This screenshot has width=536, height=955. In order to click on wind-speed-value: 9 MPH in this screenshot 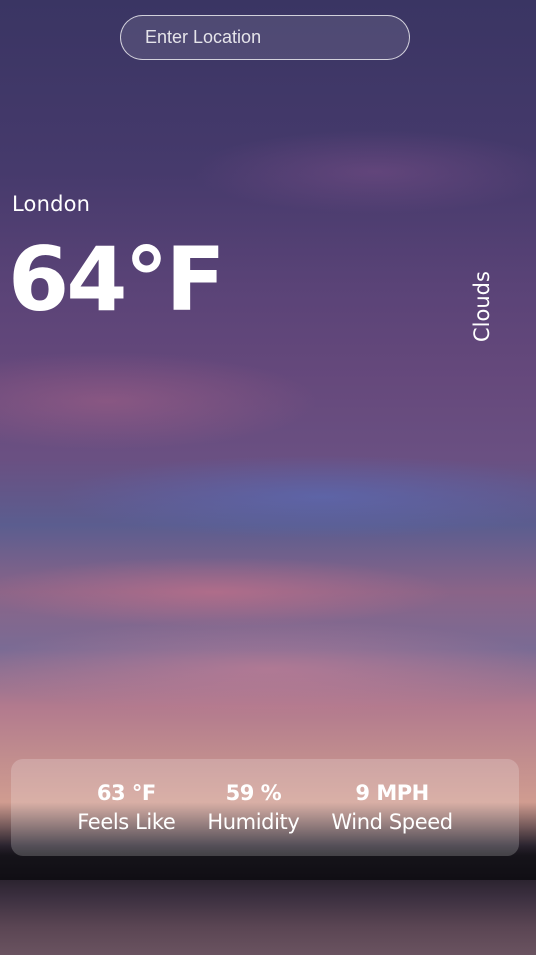, I will do `click(392, 792)`.